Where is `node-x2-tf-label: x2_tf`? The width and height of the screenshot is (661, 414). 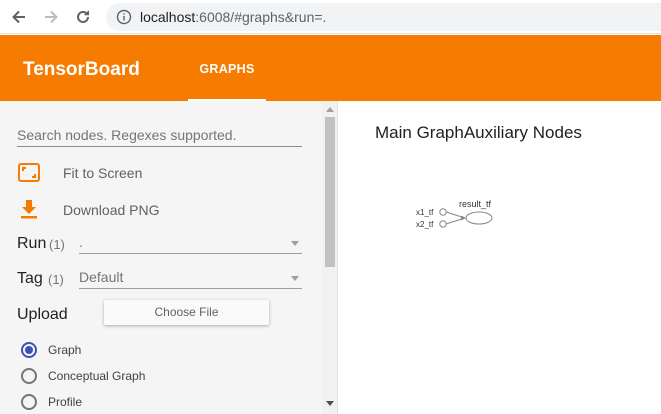
node-x2-tf-label: x2_tf is located at coordinates (425, 224).